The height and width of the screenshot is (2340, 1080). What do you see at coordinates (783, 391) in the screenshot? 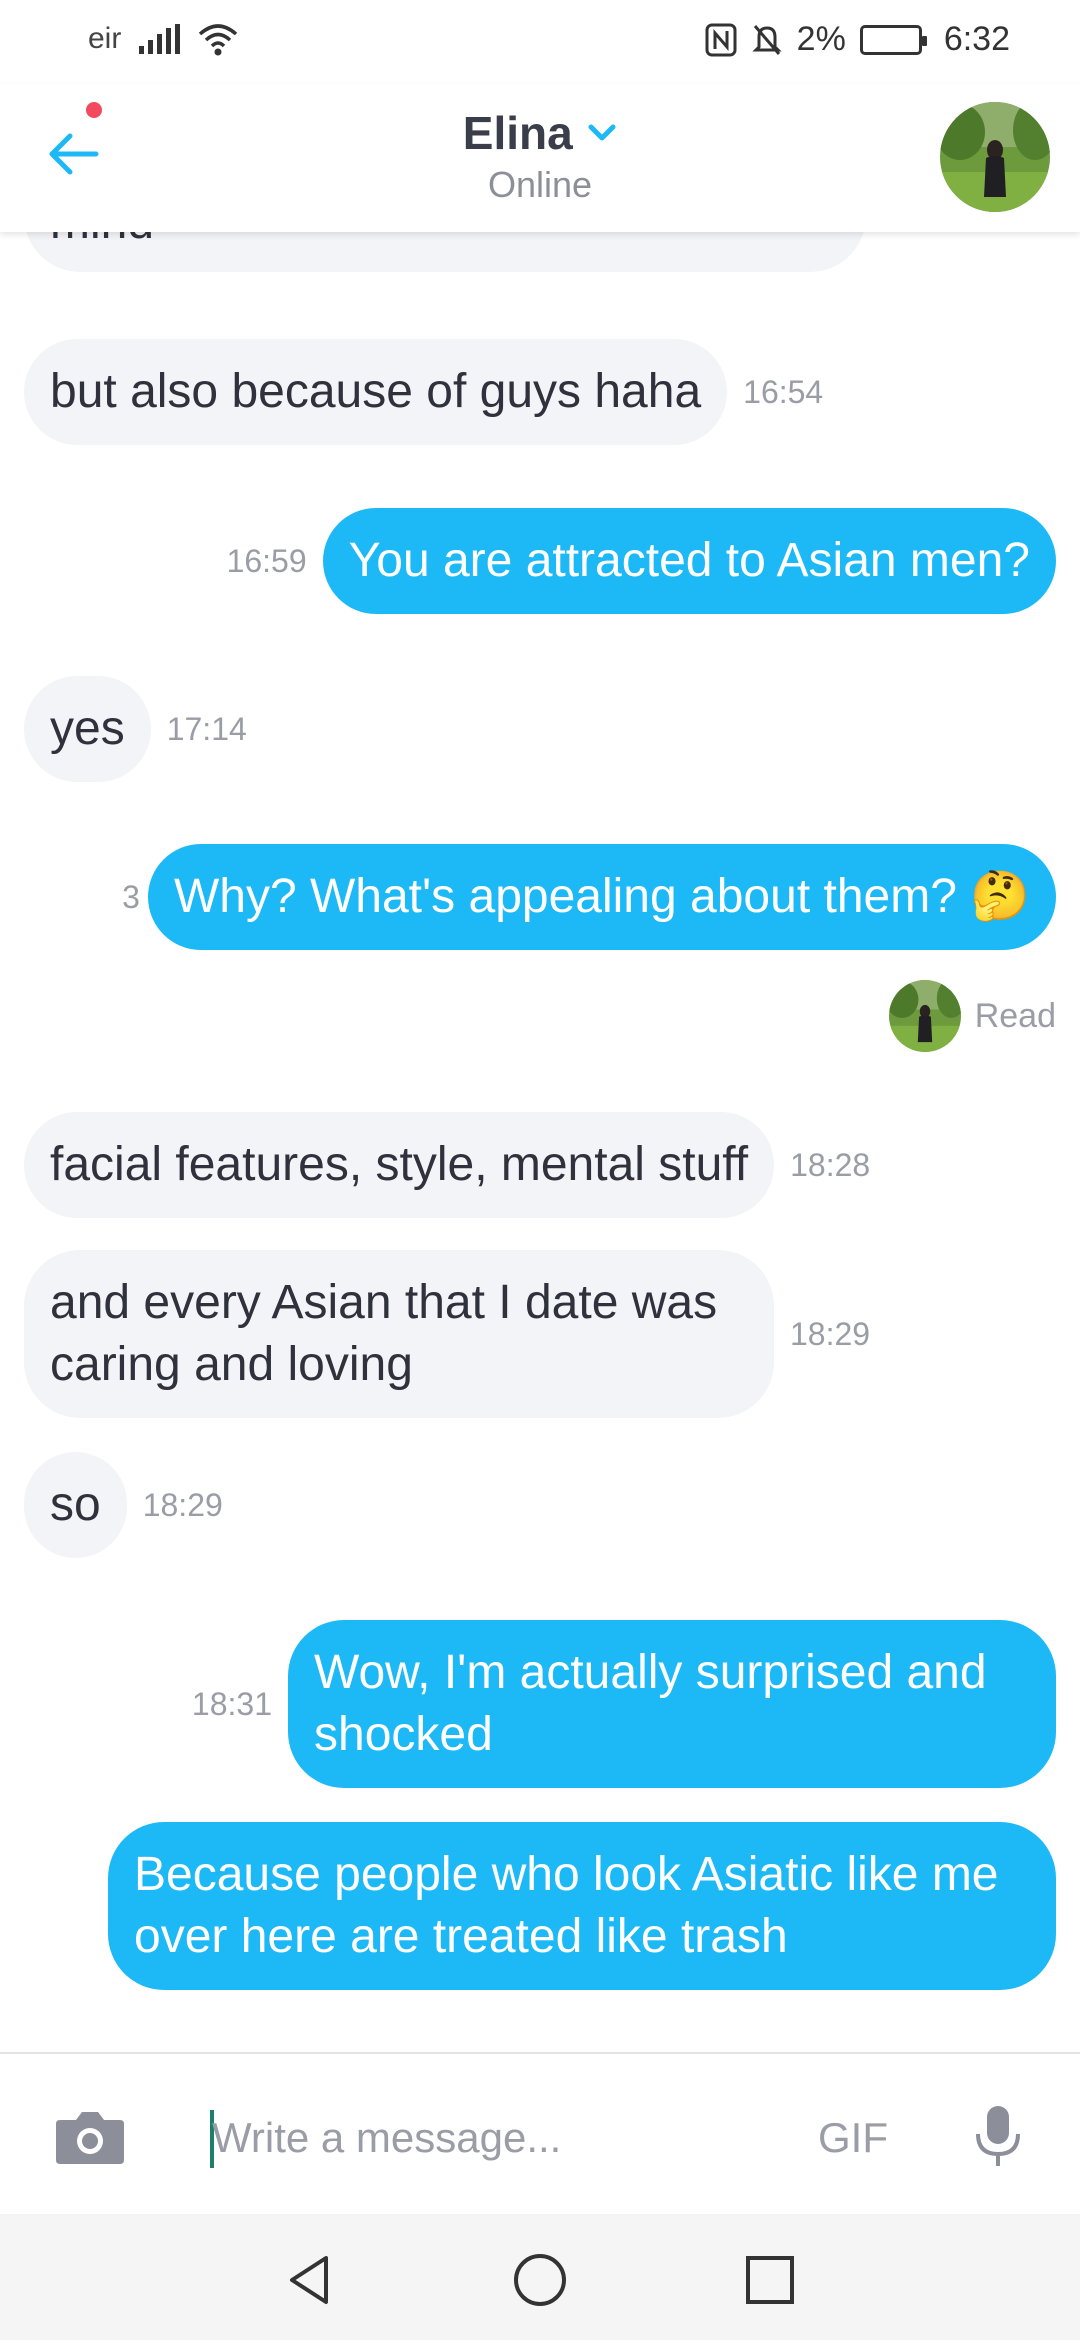
I see `message-time: 16:54` at bounding box center [783, 391].